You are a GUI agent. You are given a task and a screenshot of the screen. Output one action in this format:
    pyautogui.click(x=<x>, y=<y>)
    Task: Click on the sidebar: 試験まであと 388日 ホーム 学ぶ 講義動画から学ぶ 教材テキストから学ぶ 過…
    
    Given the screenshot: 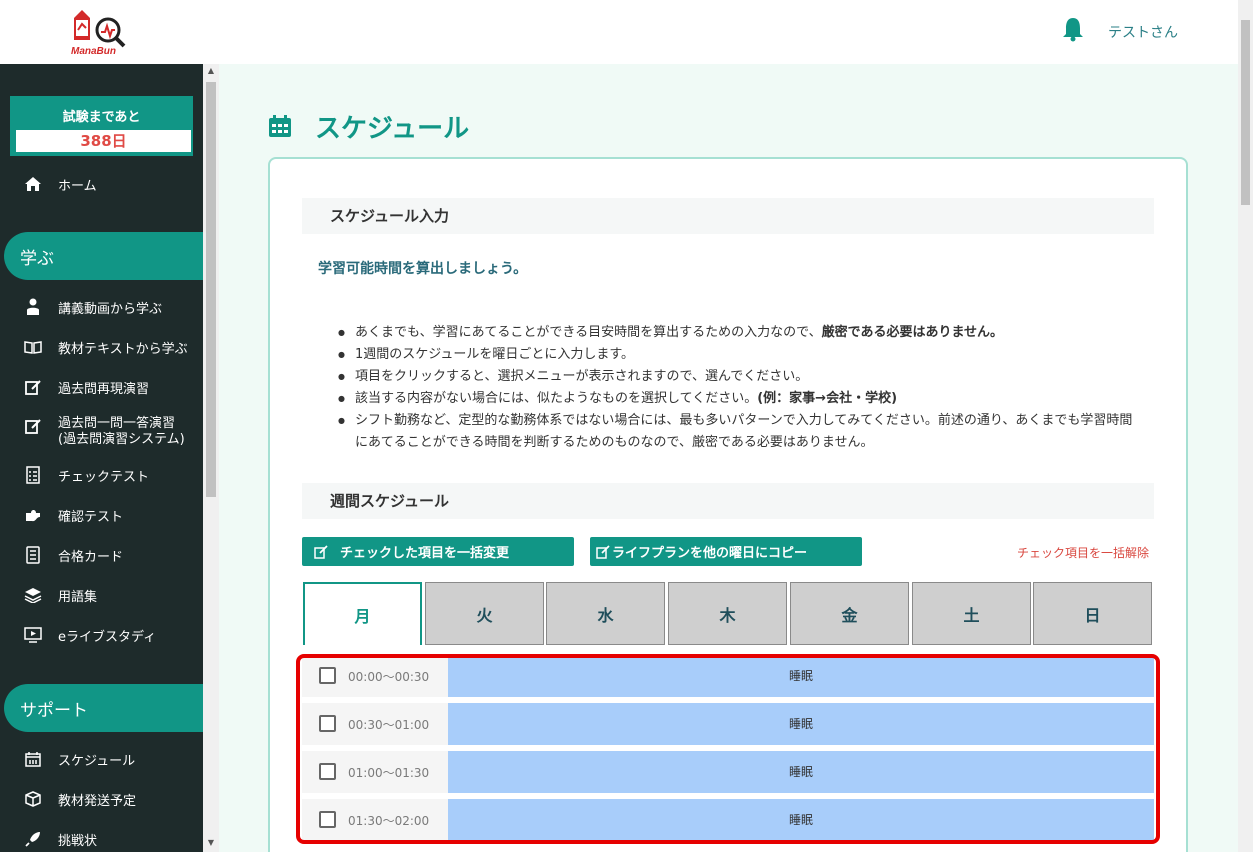 What is the action you would take?
    pyautogui.click(x=101, y=458)
    